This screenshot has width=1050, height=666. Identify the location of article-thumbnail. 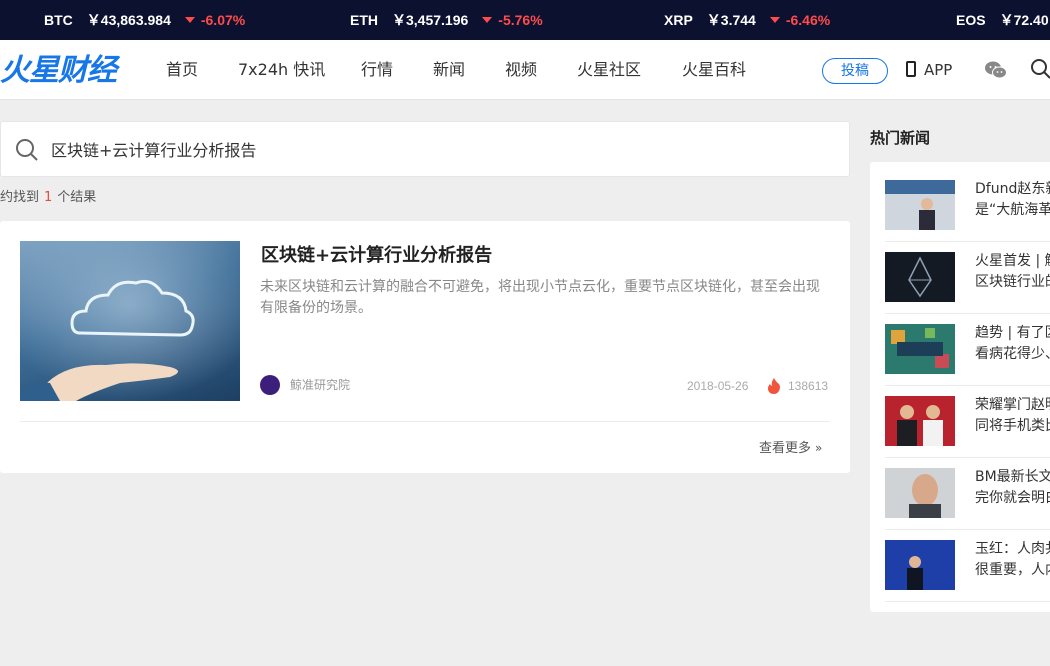
(130, 321).